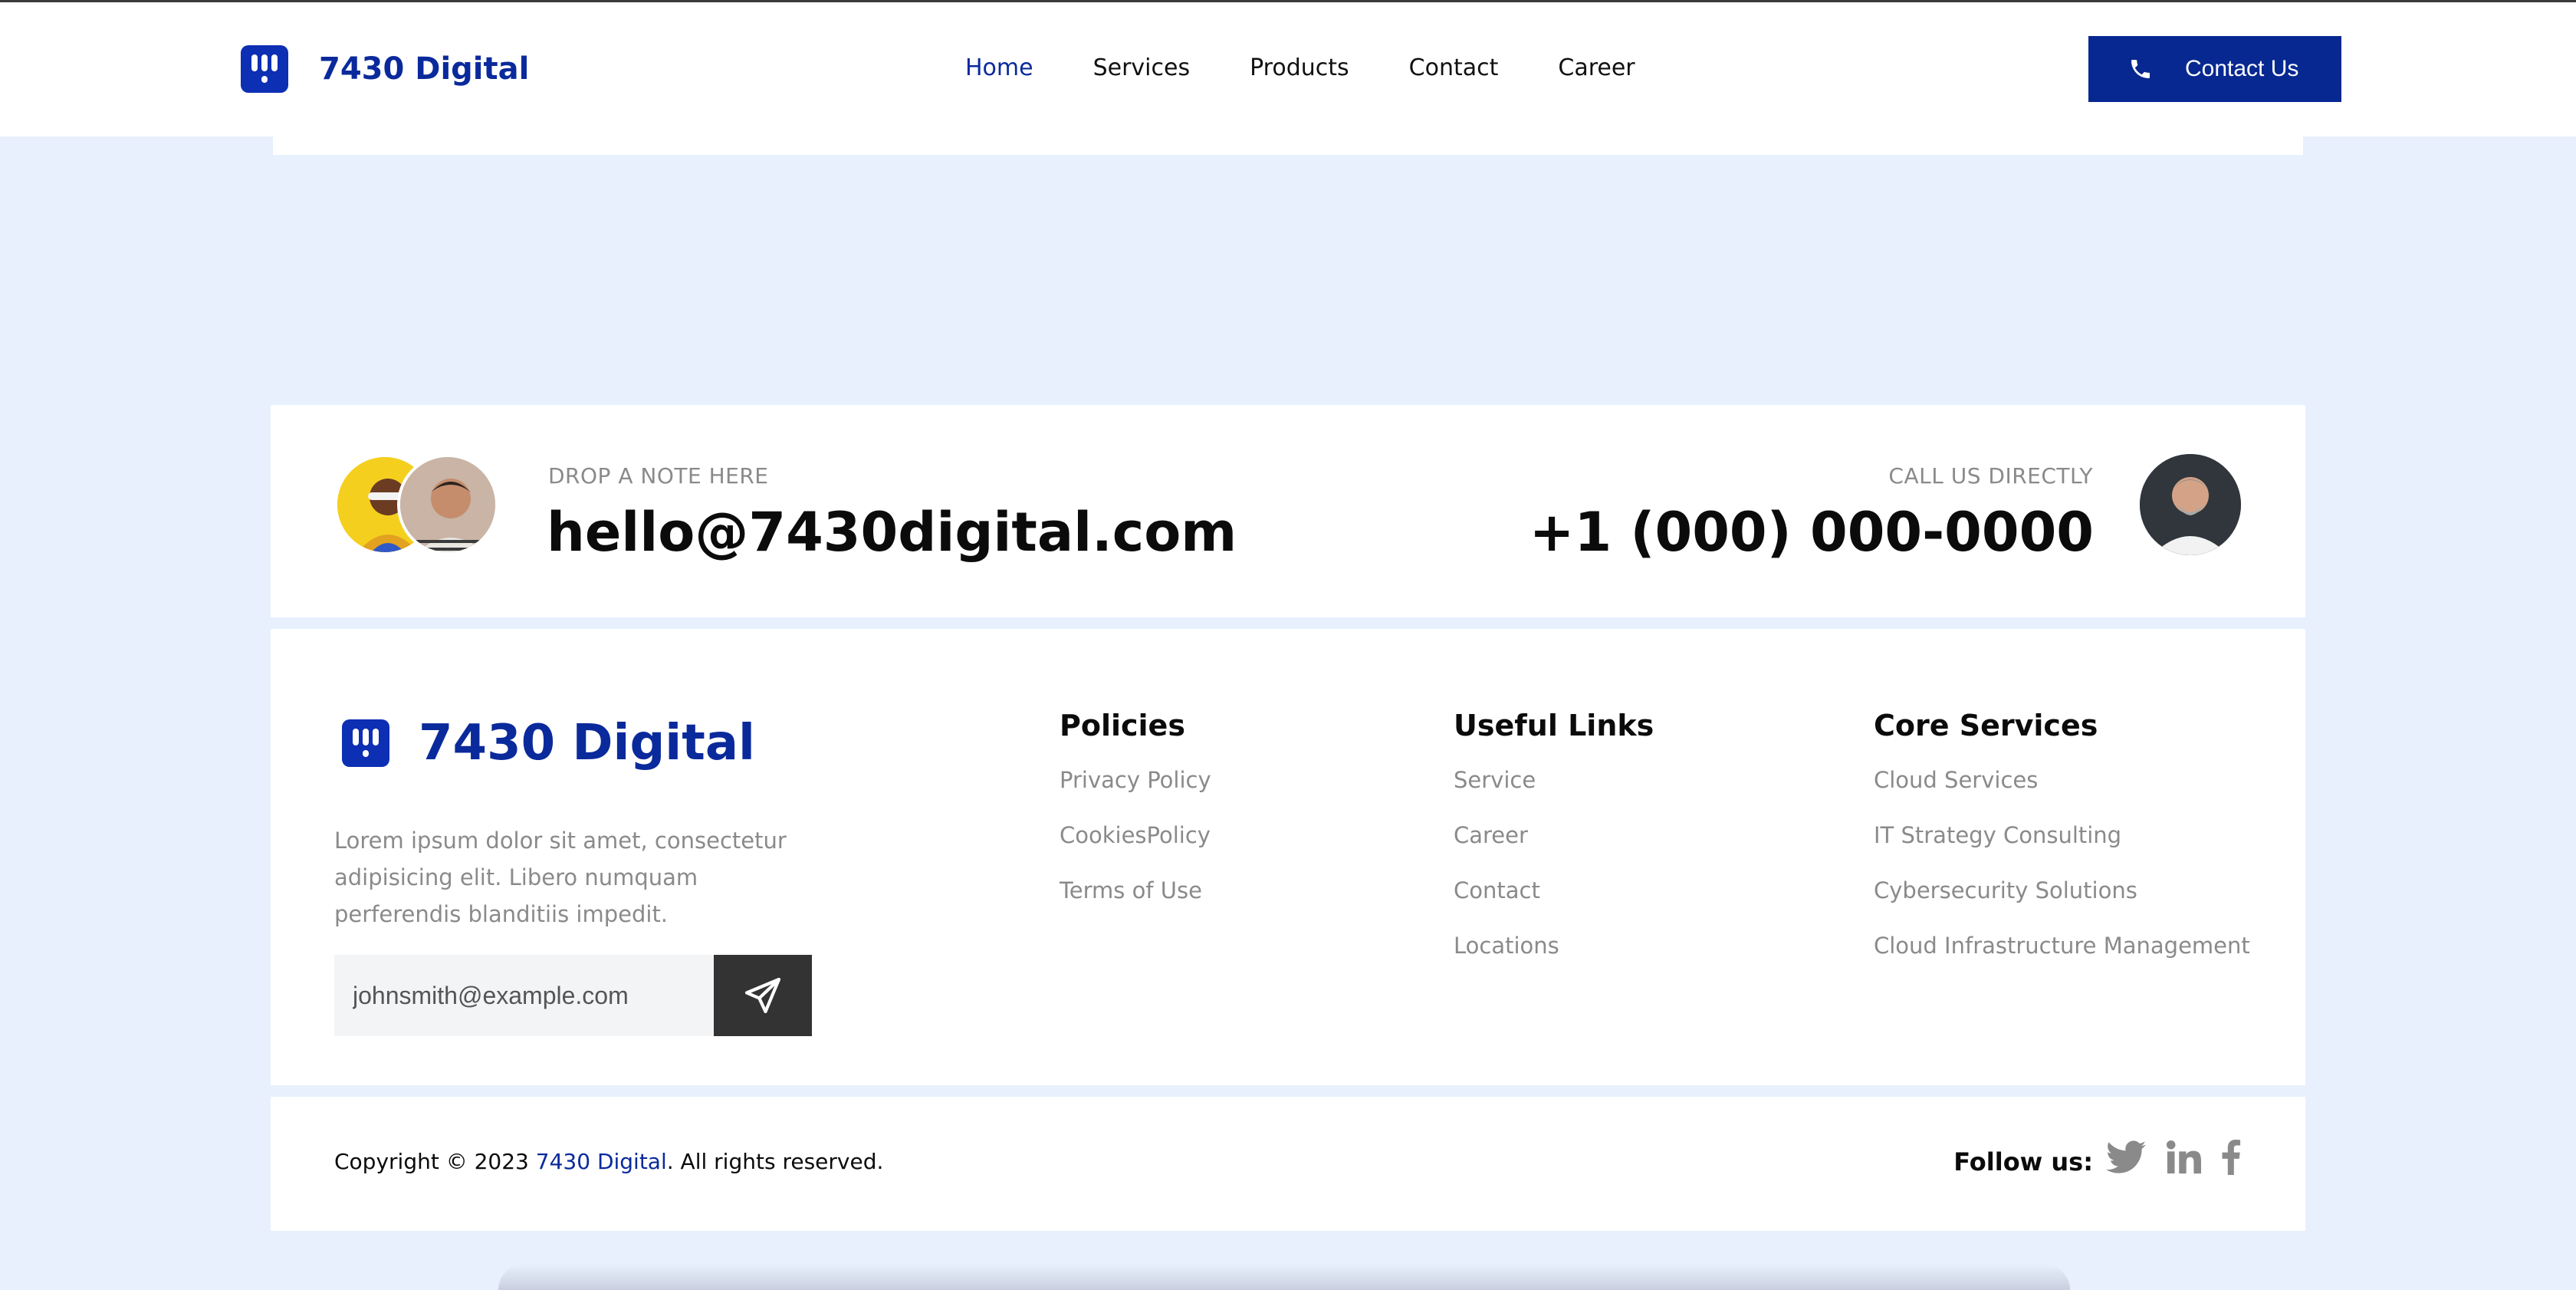 The width and height of the screenshot is (2576, 1290). What do you see at coordinates (2062, 946) in the screenshot?
I see `footer-link: Cloud Infrastructure Management` at bounding box center [2062, 946].